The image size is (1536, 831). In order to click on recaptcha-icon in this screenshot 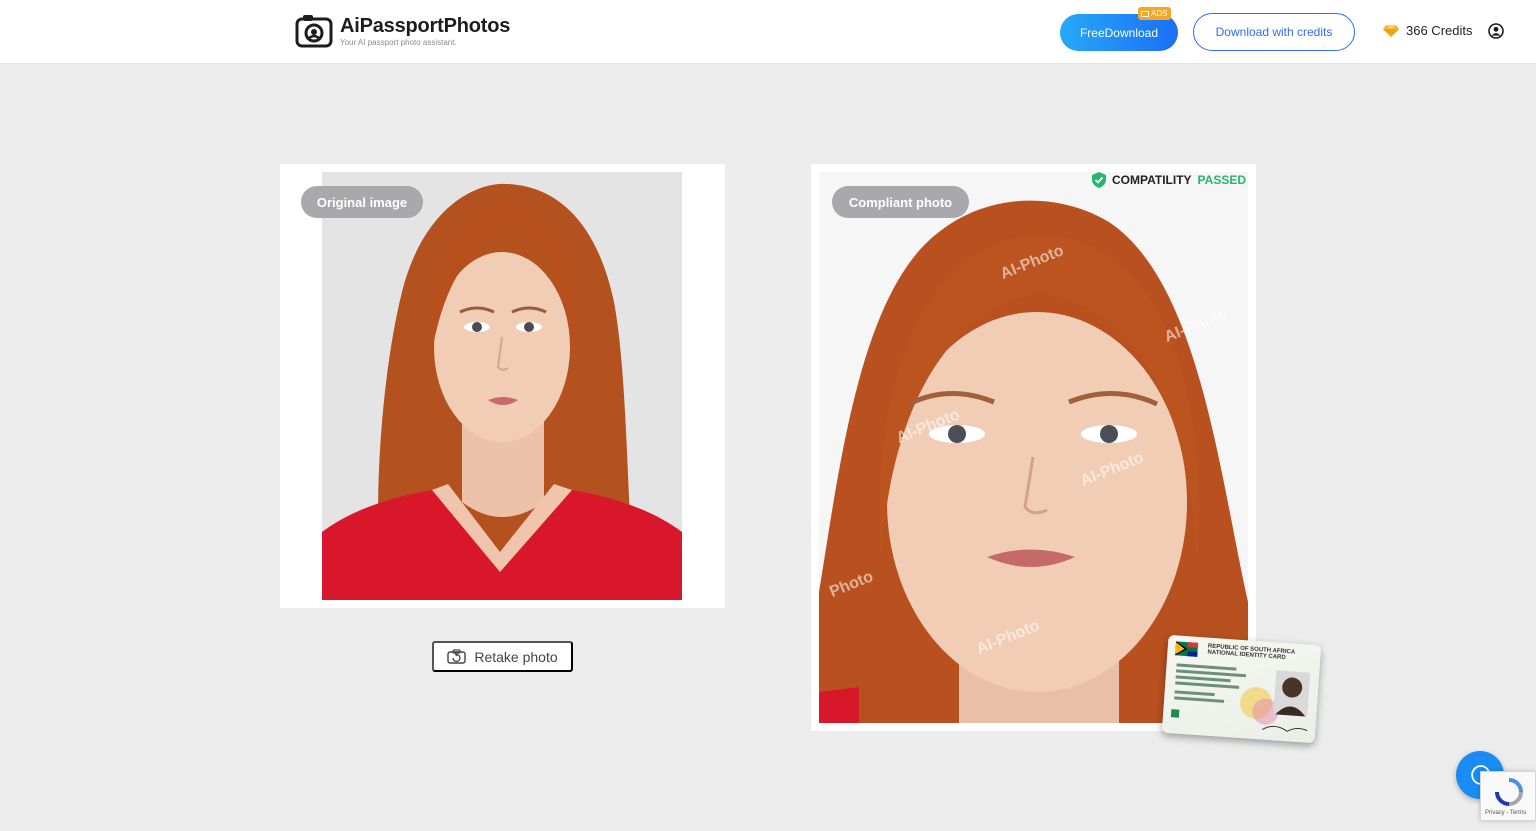, I will do `click(1509, 792)`.